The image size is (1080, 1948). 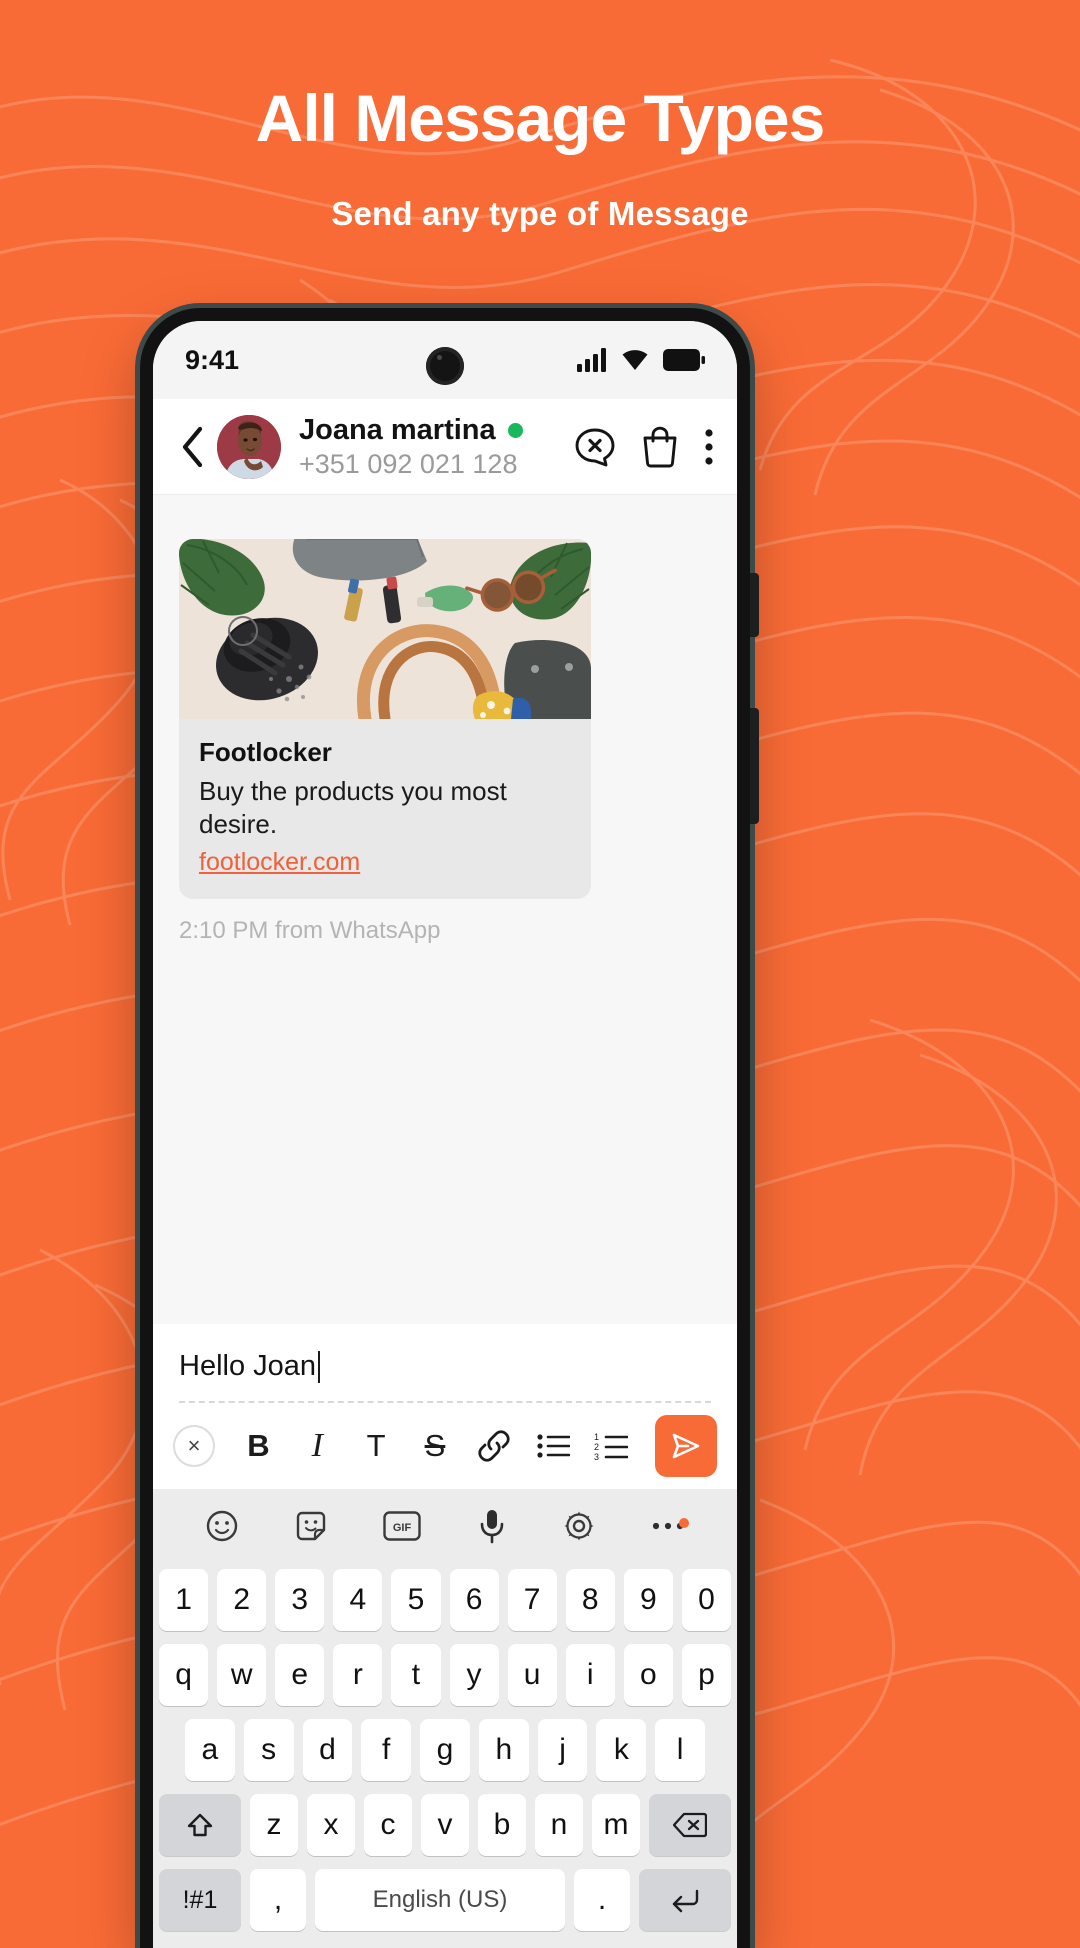 I want to click on chat-header: Joana martina +351 092 021 128, so click(x=445, y=447).